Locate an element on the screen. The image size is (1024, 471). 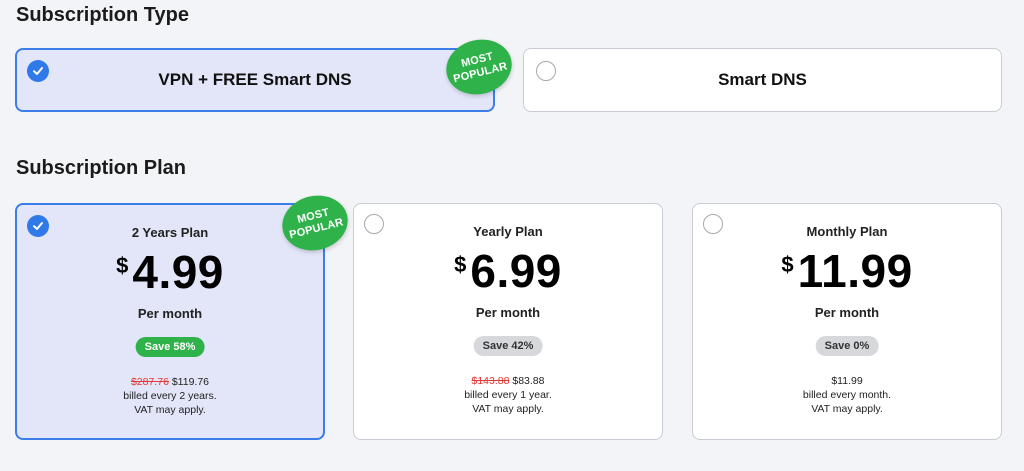
total-price: $11.99 is located at coordinates (847, 381).